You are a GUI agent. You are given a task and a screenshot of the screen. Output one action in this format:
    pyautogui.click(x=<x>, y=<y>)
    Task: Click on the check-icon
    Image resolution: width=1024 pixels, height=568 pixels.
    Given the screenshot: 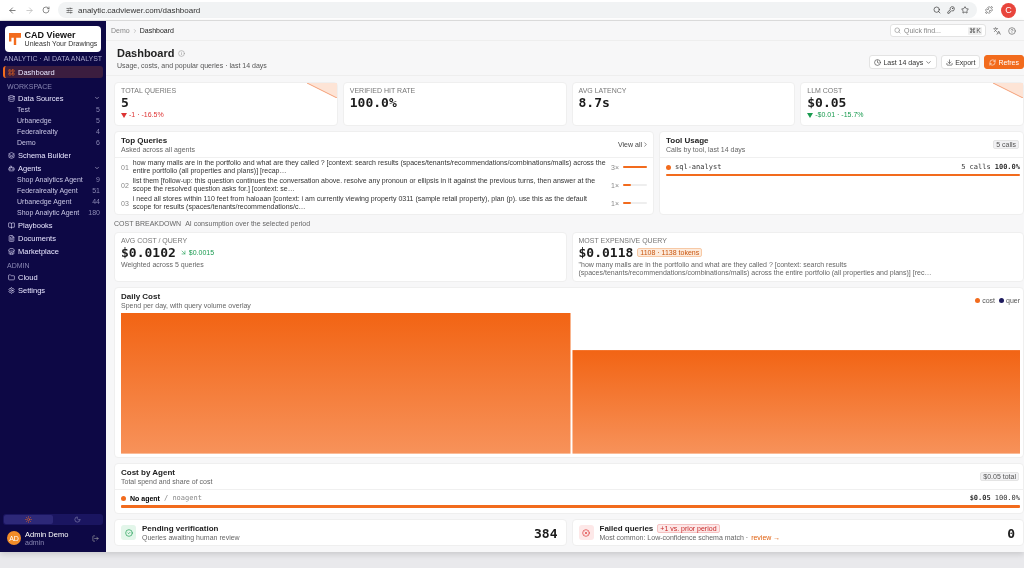 What is the action you would take?
    pyautogui.click(x=128, y=532)
    